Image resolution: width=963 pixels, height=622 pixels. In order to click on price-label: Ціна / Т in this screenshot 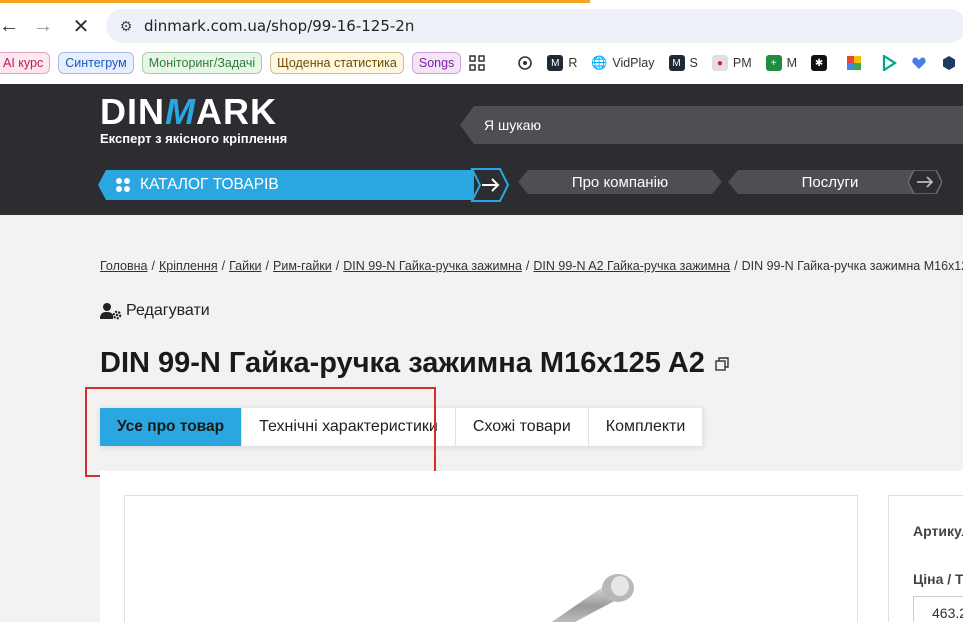, I will do `click(938, 579)`.